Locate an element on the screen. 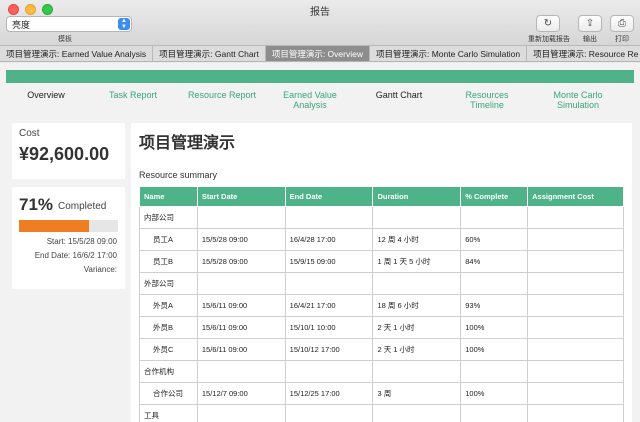 The height and width of the screenshot is (422, 640). nav-resource-report: Resource Report is located at coordinates (222, 95).